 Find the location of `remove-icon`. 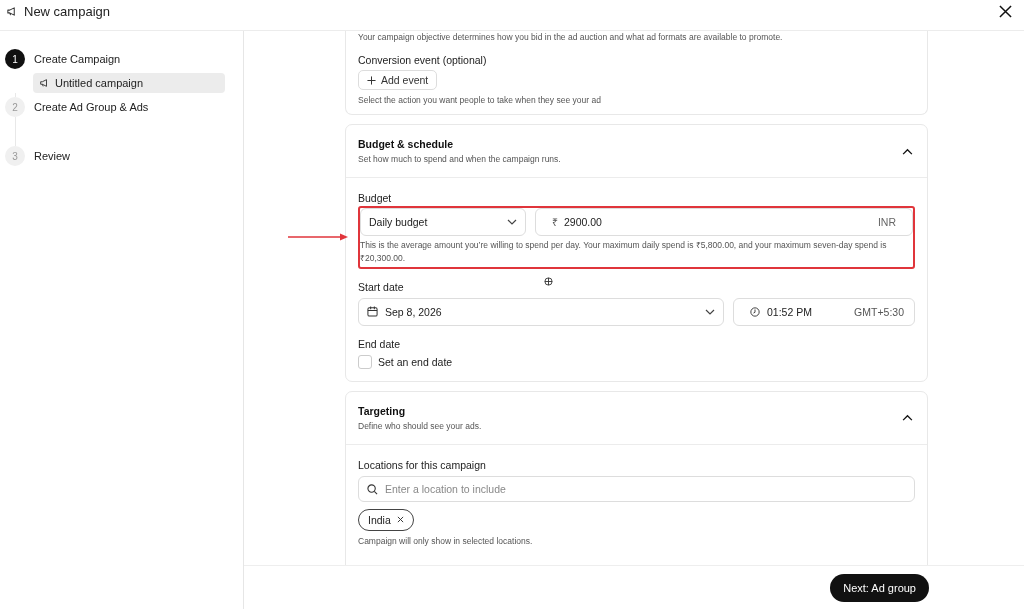

remove-icon is located at coordinates (400, 519).